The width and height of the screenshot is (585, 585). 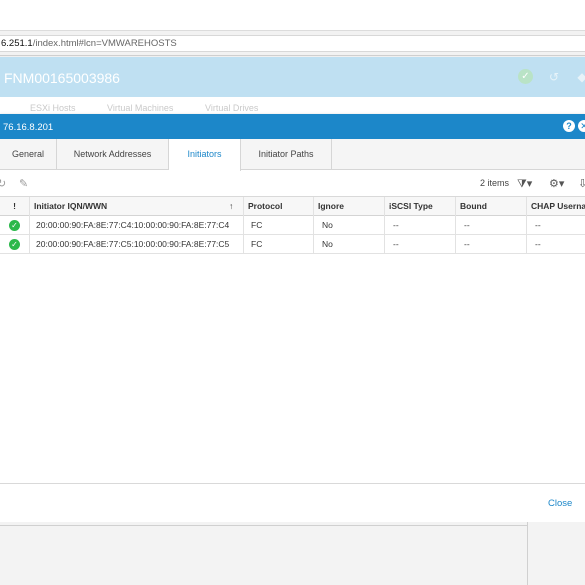 I want to click on app-header: FNM00165003986 ✓ ↺ ◆, so click(x=292, y=77).